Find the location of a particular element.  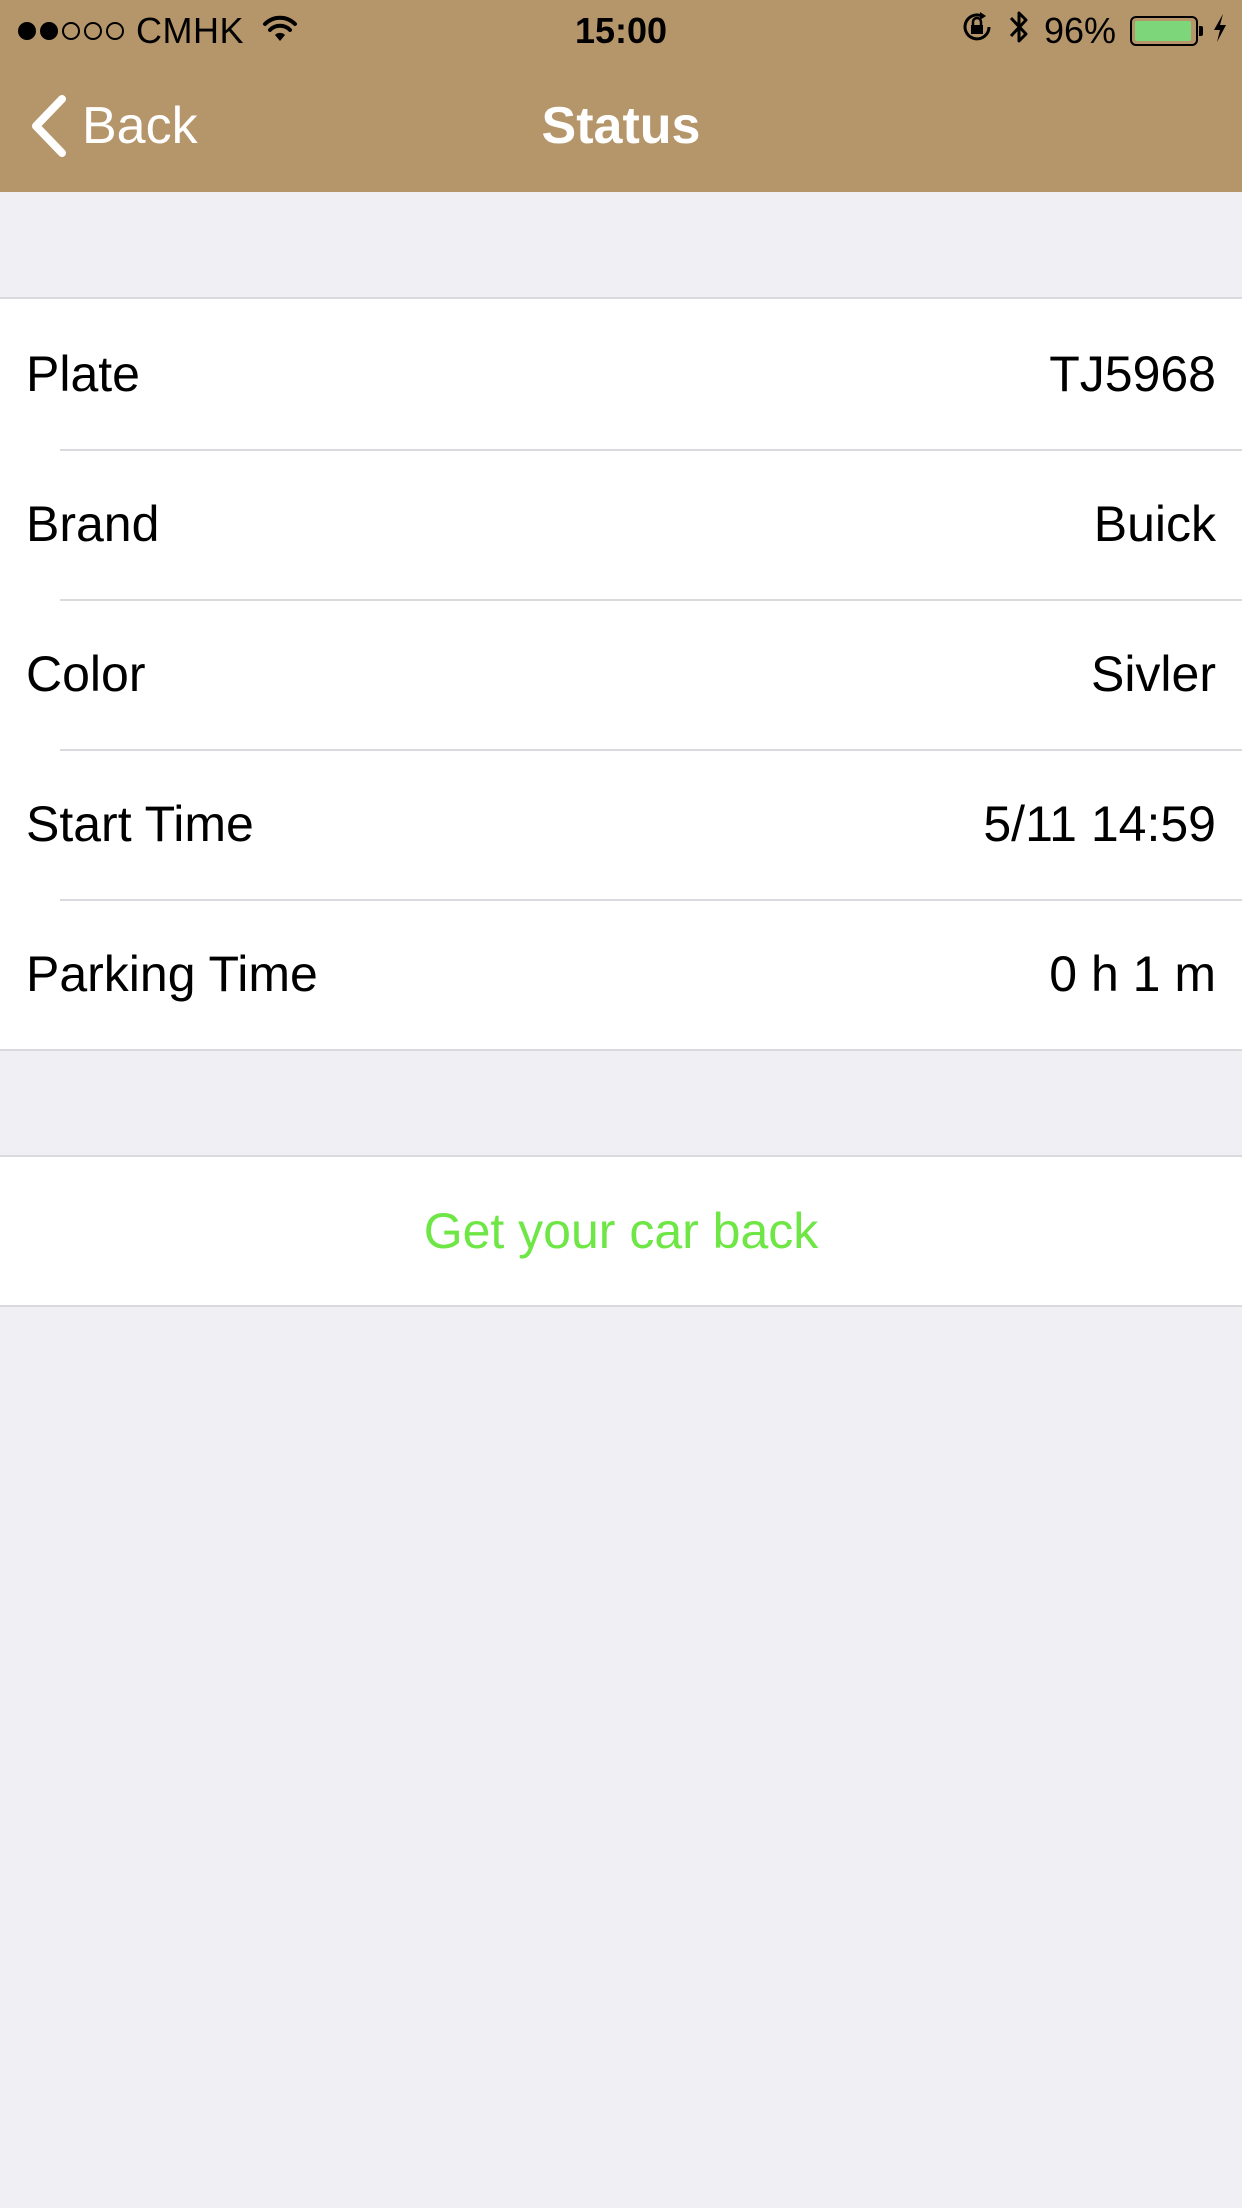

header: CMHK 15:00 96% Back Status is located at coordinates (621, 96).